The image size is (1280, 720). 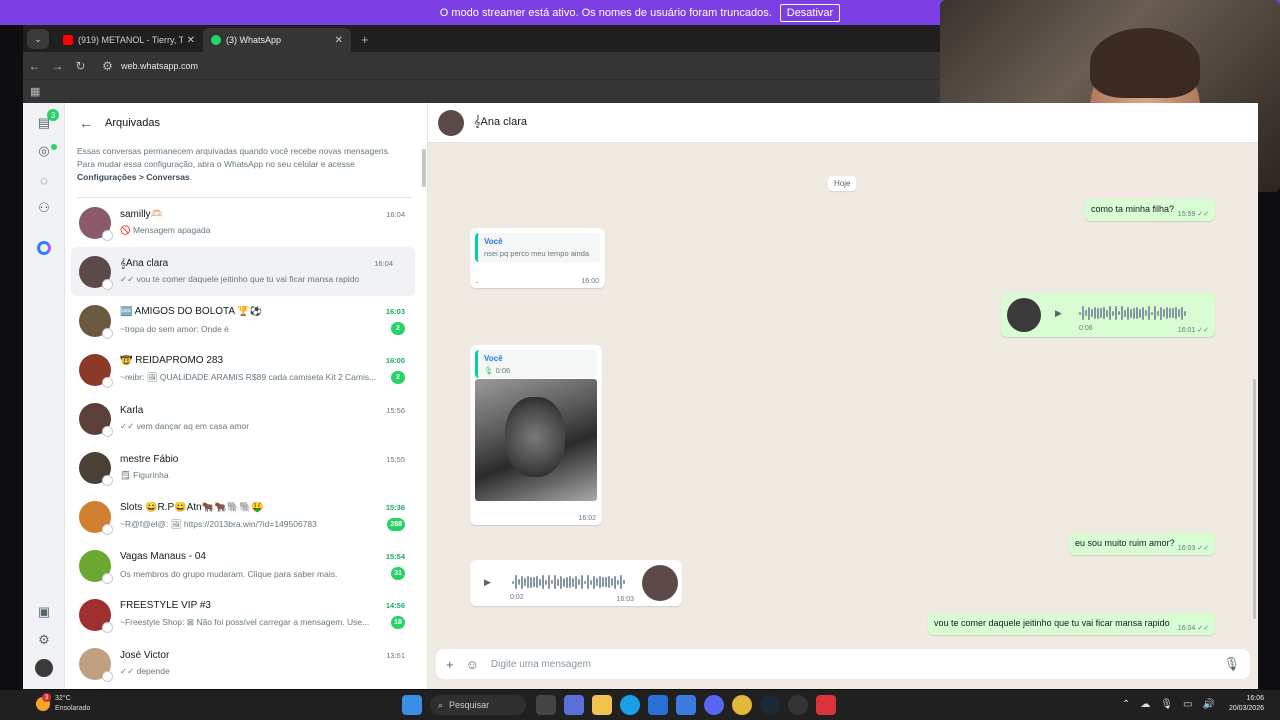 What do you see at coordinates (574, 705) in the screenshot?
I see `widgets-icon` at bounding box center [574, 705].